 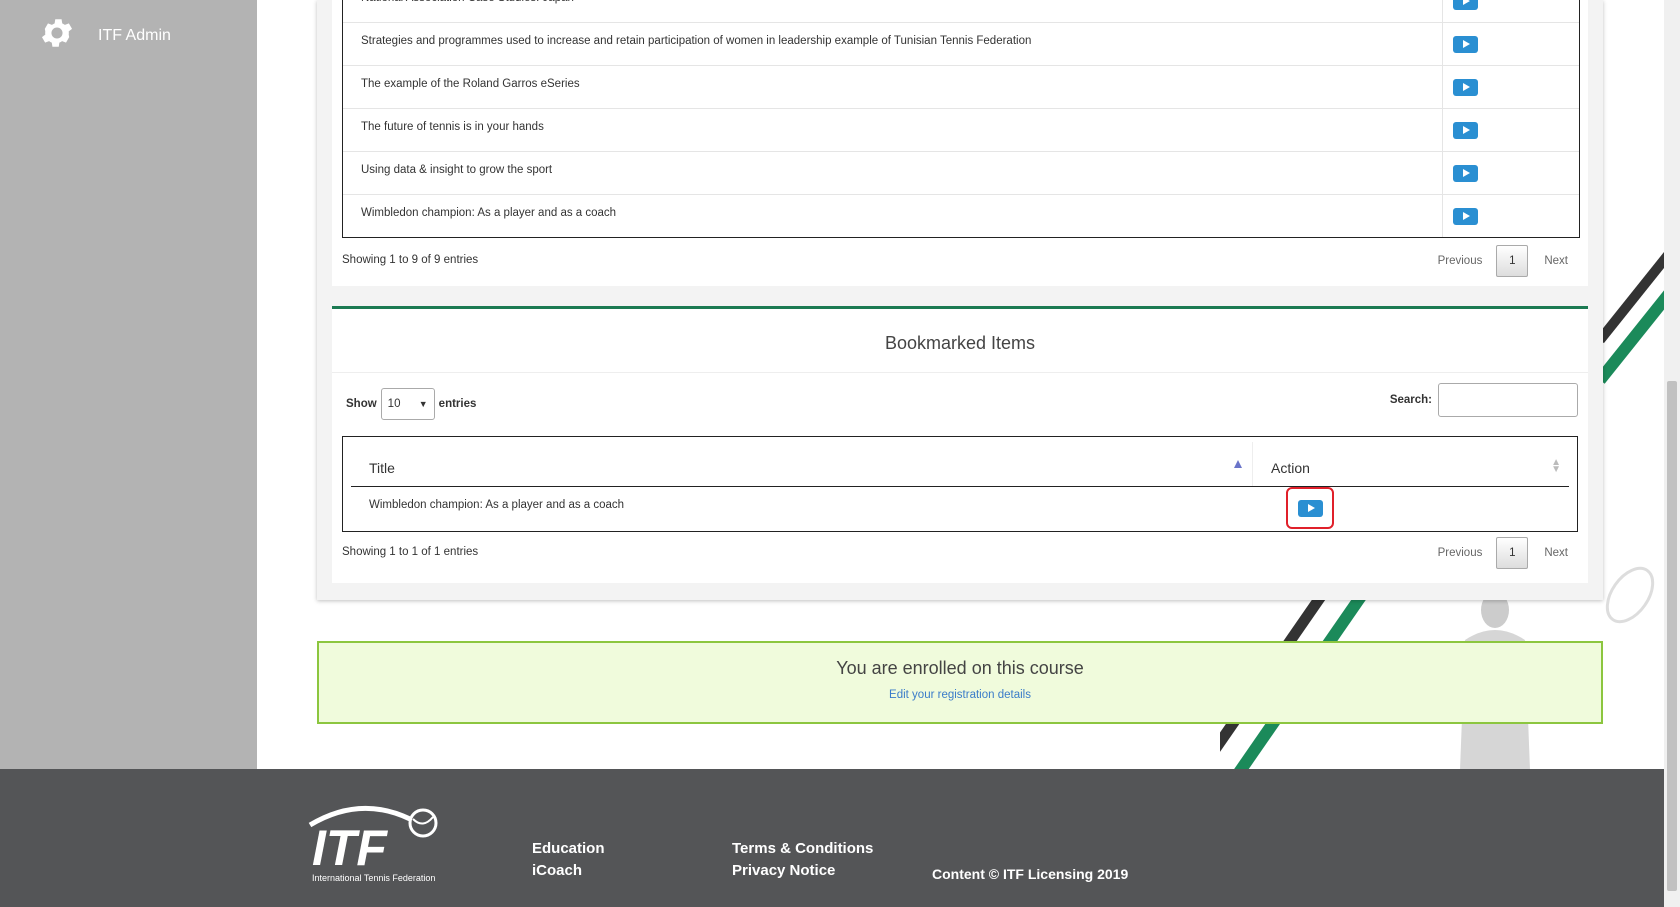 What do you see at coordinates (1030, 874) in the screenshot?
I see `copyright: Content © ITF Licensing 2019` at bounding box center [1030, 874].